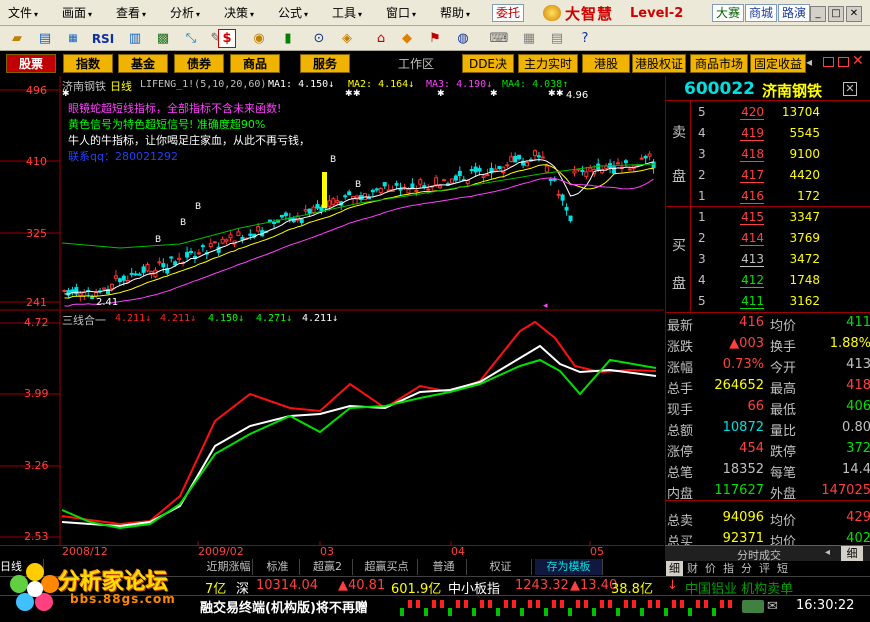 The width and height of the screenshot is (870, 622). What do you see at coordinates (488, 63) in the screenshot?
I see `market-tab-0: DDE决策` at bounding box center [488, 63].